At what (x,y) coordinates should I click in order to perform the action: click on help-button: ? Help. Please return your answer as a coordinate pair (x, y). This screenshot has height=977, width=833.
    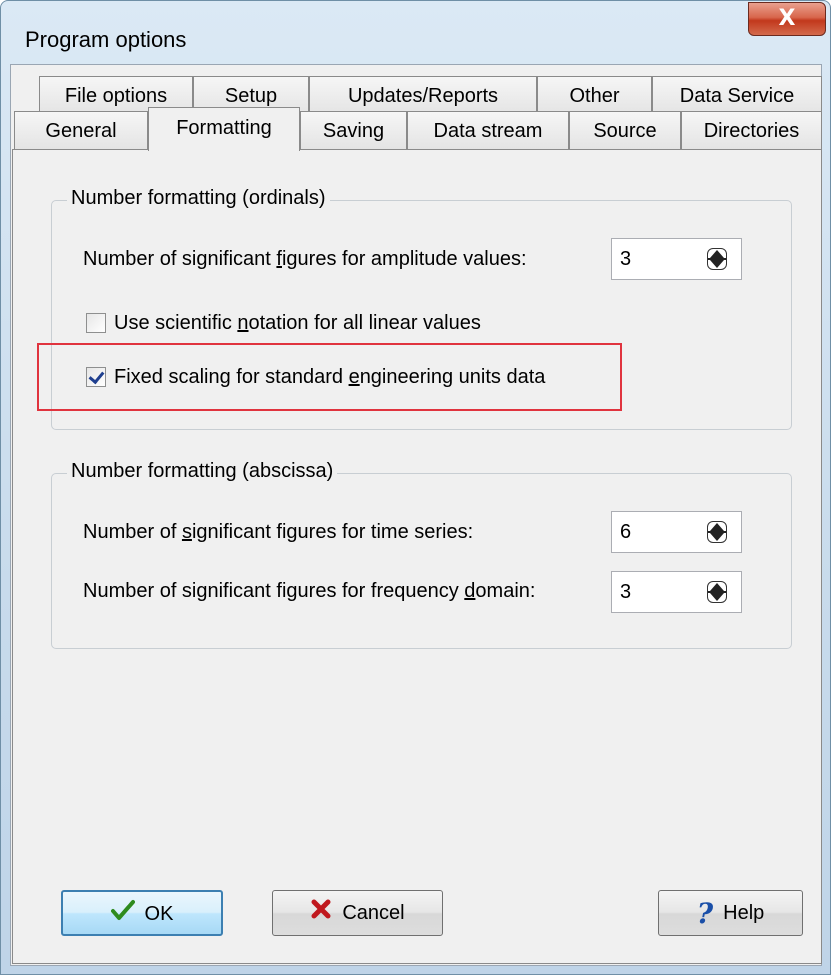
    Looking at the image, I should click on (730, 913).